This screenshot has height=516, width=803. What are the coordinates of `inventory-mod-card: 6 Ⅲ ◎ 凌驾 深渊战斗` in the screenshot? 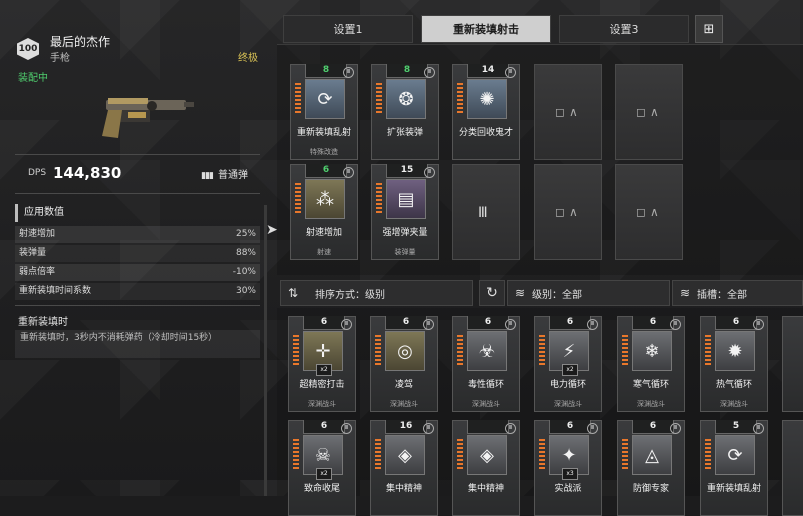 It's located at (404, 364).